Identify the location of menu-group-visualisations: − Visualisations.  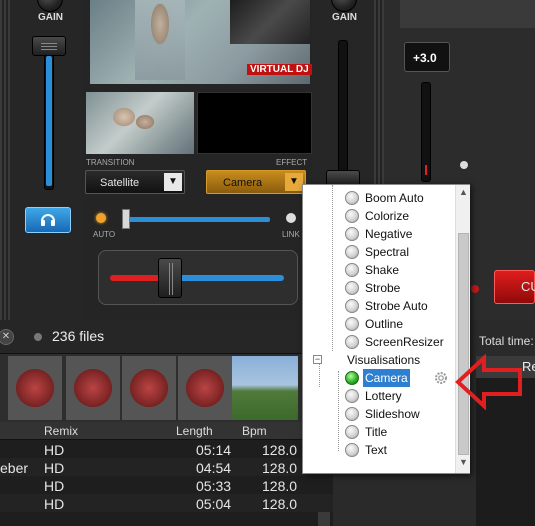
(384, 360).